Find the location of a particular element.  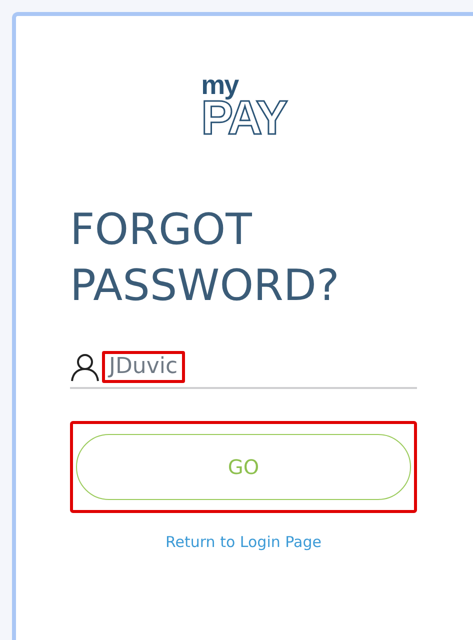

username-field: JDuvic is located at coordinates (143, 367).